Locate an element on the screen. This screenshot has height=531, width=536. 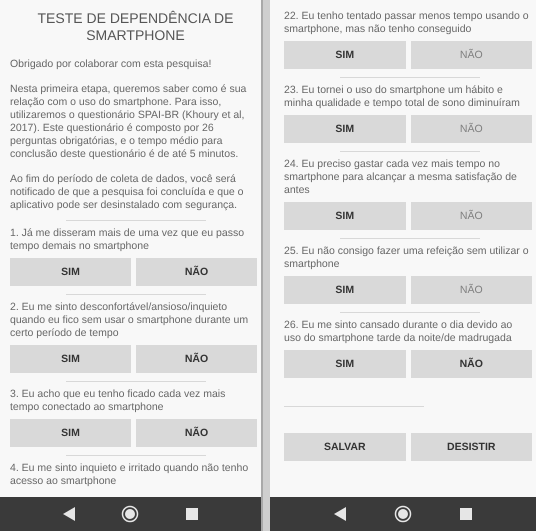
question-text: 1. Já me disseram mais de uma vez que eu passo tempo demais no smartphone is located at coordinates (128, 240).